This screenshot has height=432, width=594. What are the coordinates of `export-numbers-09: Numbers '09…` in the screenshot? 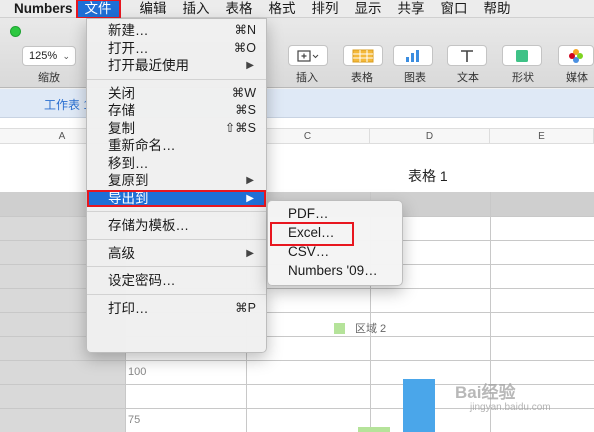 It's located at (335, 270).